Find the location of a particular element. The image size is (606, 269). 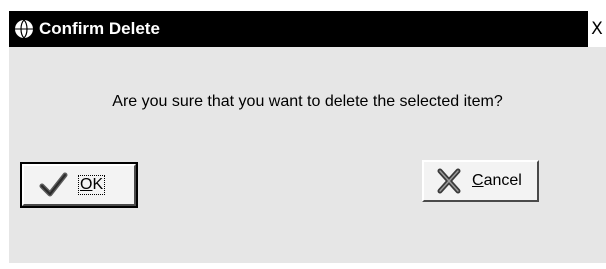

close-button: X is located at coordinates (596, 29).